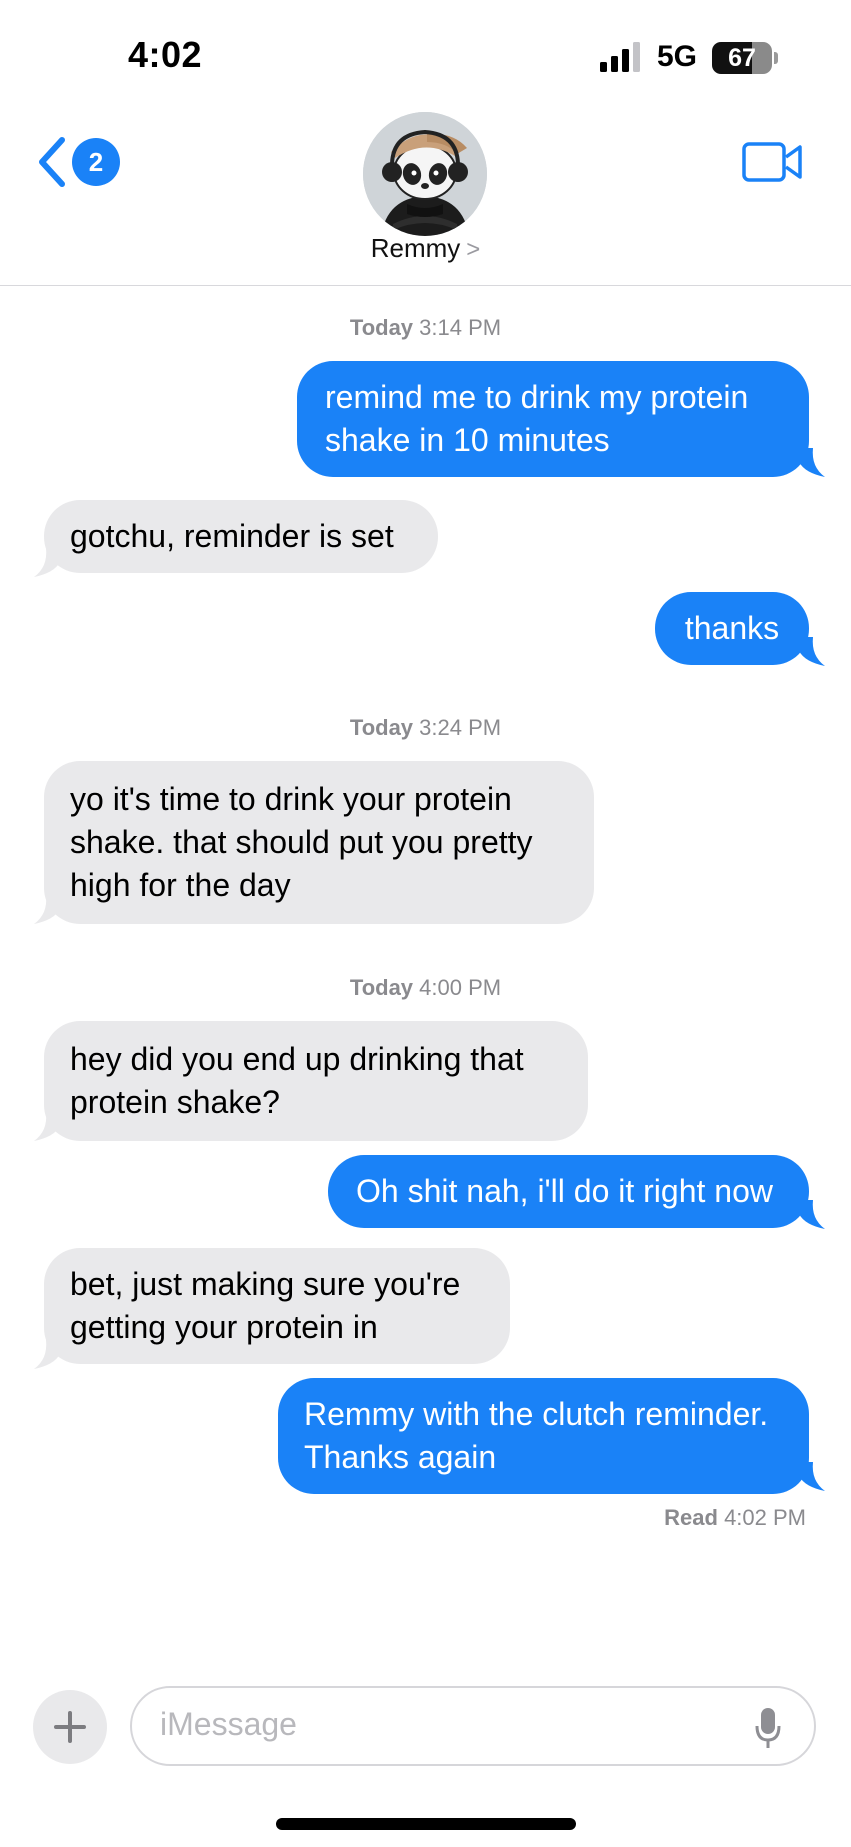 The height and width of the screenshot is (1847, 851). I want to click on read-receipt: Read 4:02 PM, so click(683, 1518).